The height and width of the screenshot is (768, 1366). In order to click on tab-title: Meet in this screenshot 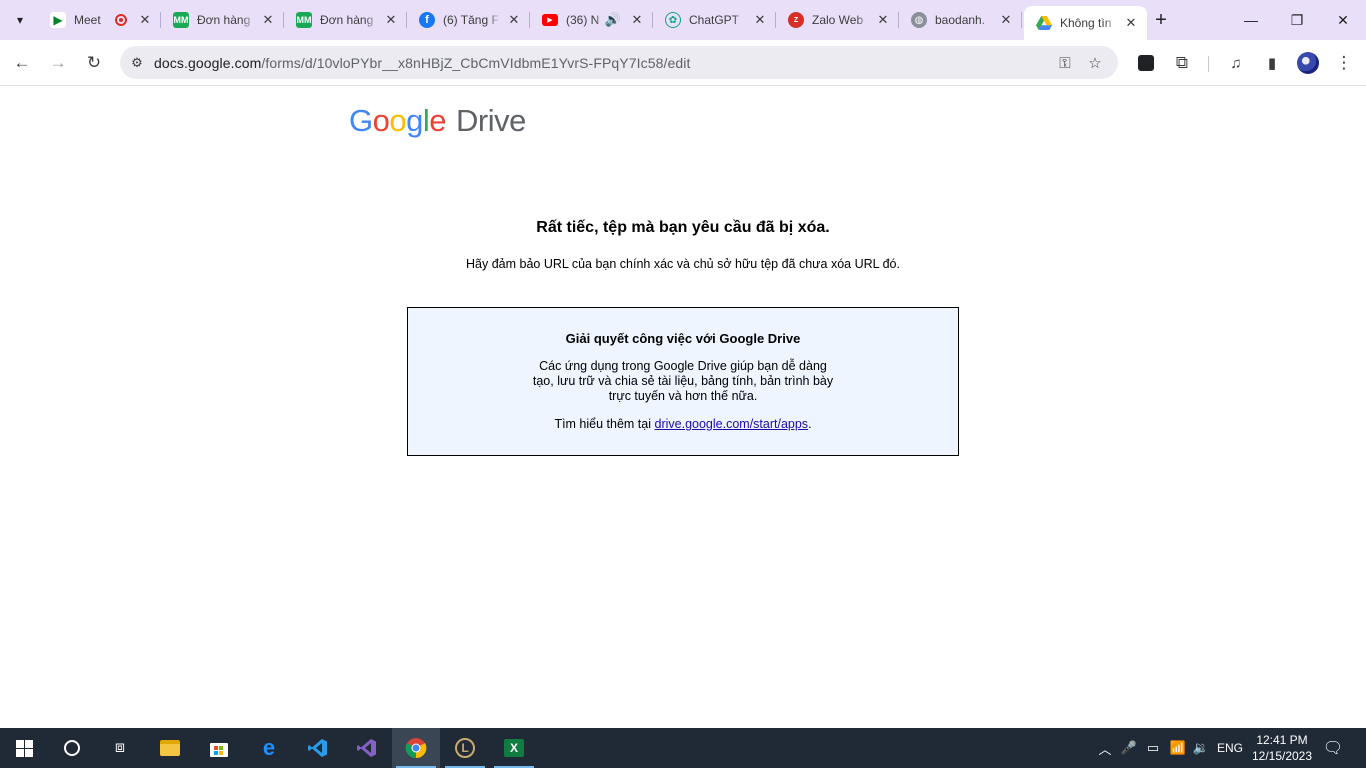, I will do `click(87, 20)`.